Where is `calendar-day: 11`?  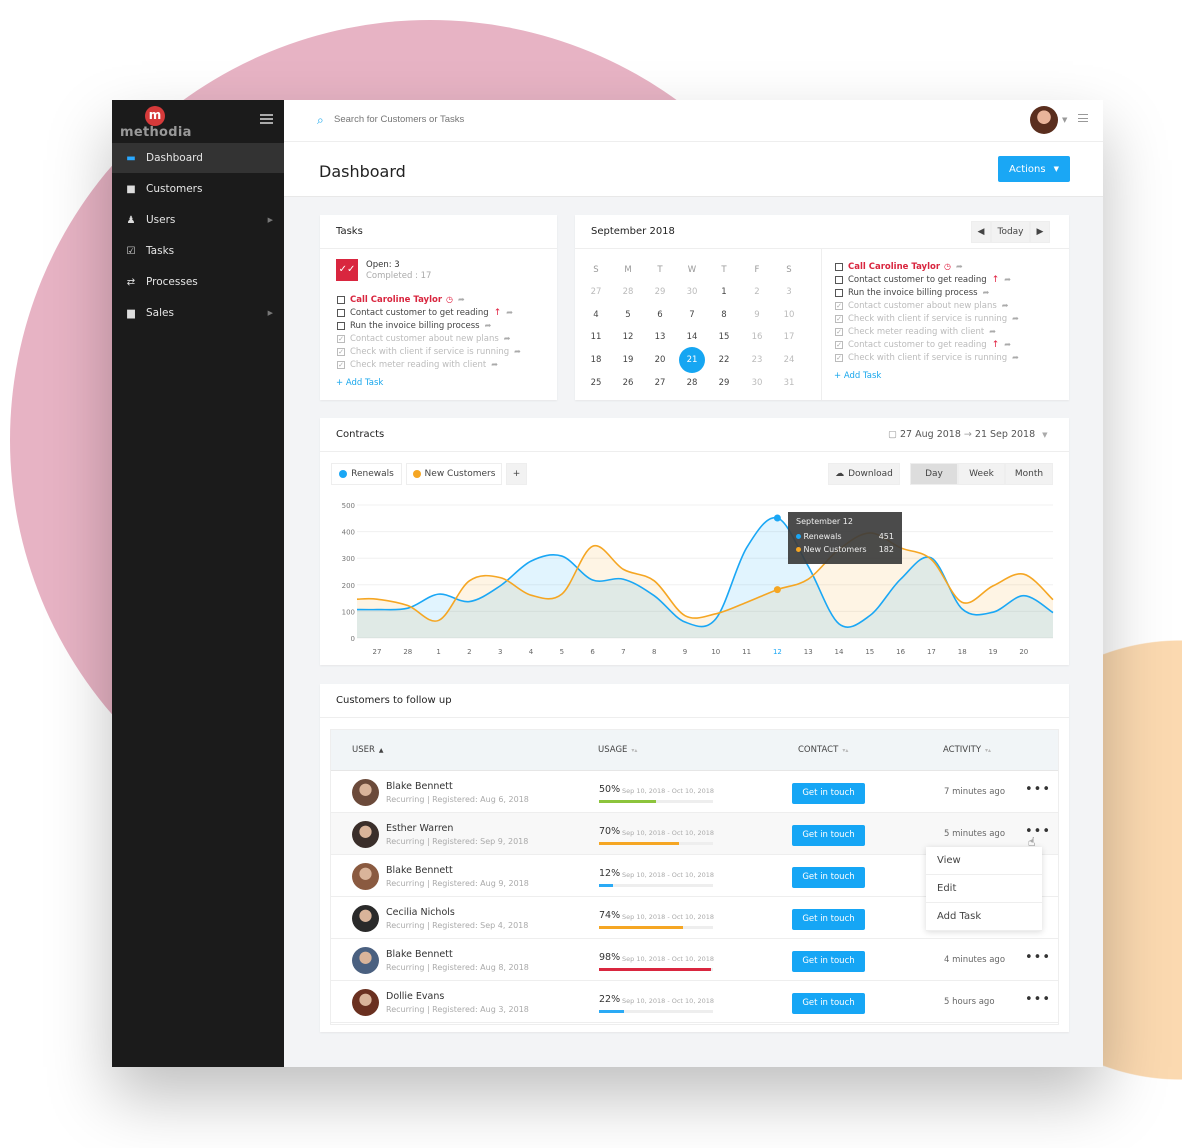 calendar-day: 11 is located at coordinates (596, 337).